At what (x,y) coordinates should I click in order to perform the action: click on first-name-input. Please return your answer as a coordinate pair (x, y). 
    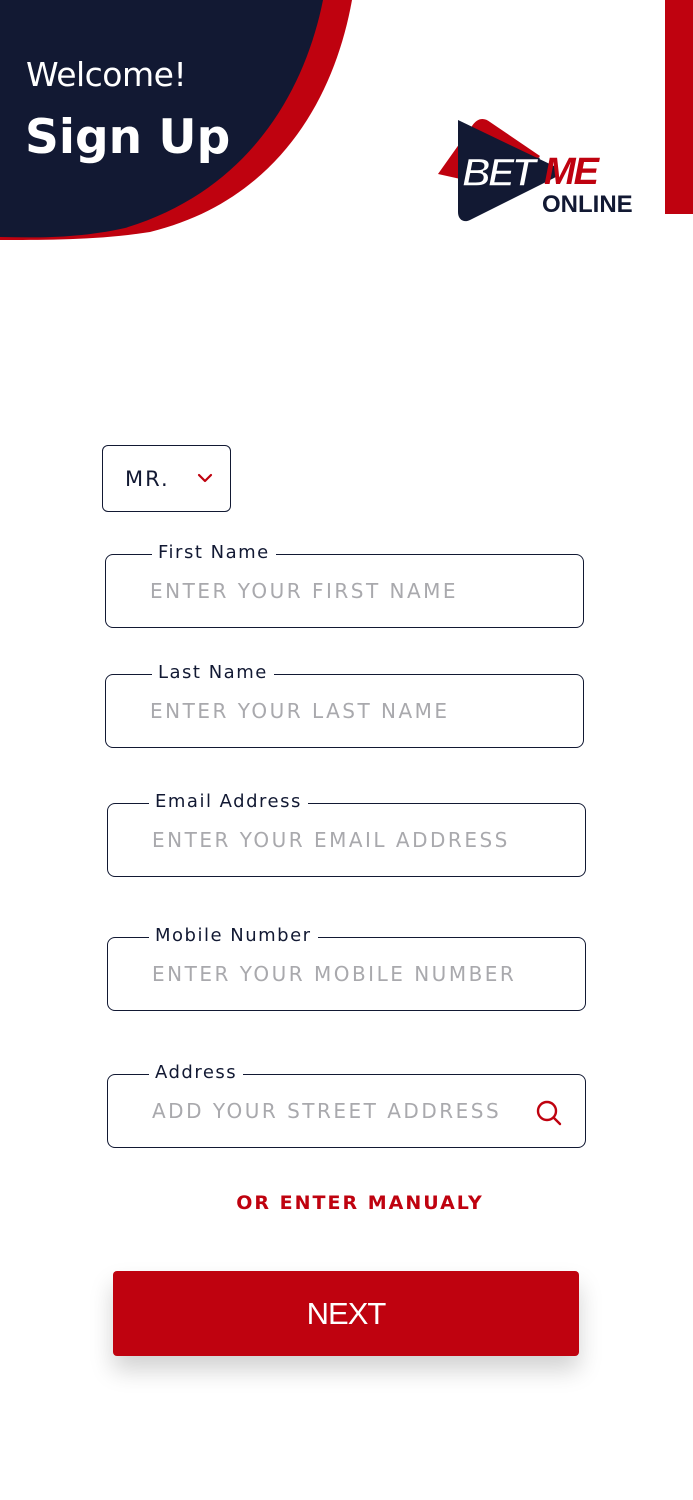
    Looking at the image, I should click on (340, 591).